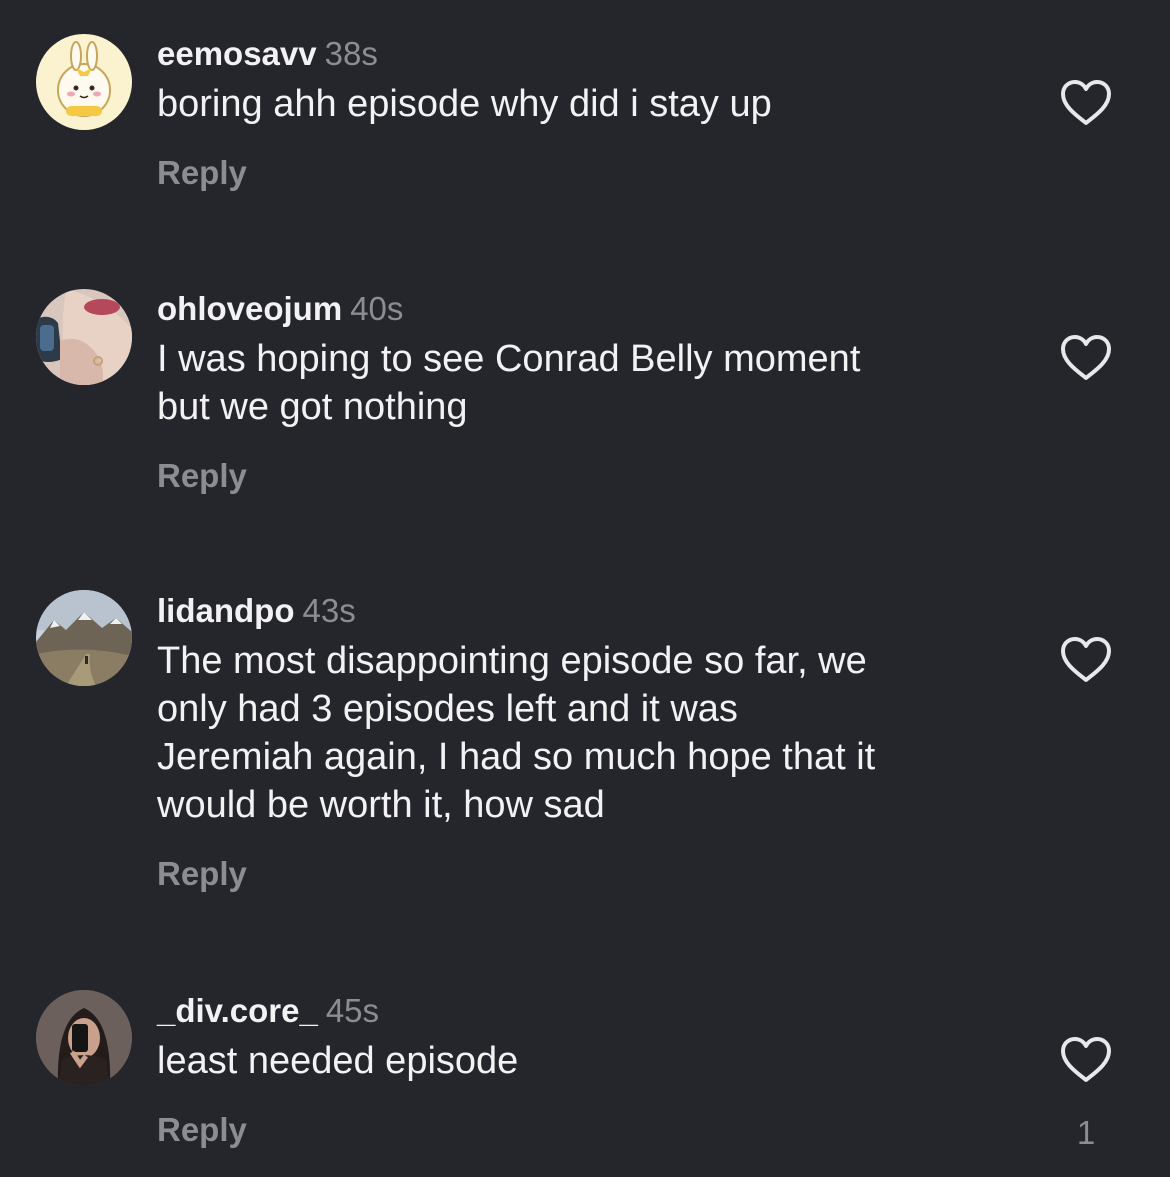  What do you see at coordinates (377, 308) in the screenshot?
I see `comment-time: 40s` at bounding box center [377, 308].